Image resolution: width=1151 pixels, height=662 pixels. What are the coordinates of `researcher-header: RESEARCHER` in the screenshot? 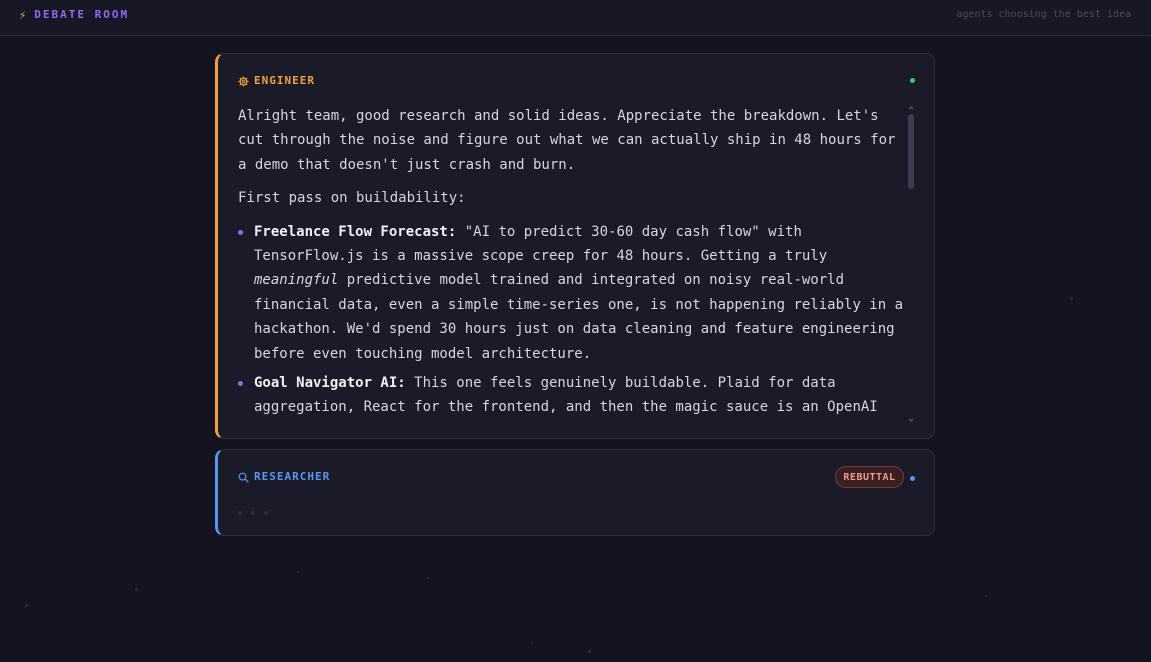 It's located at (284, 477).